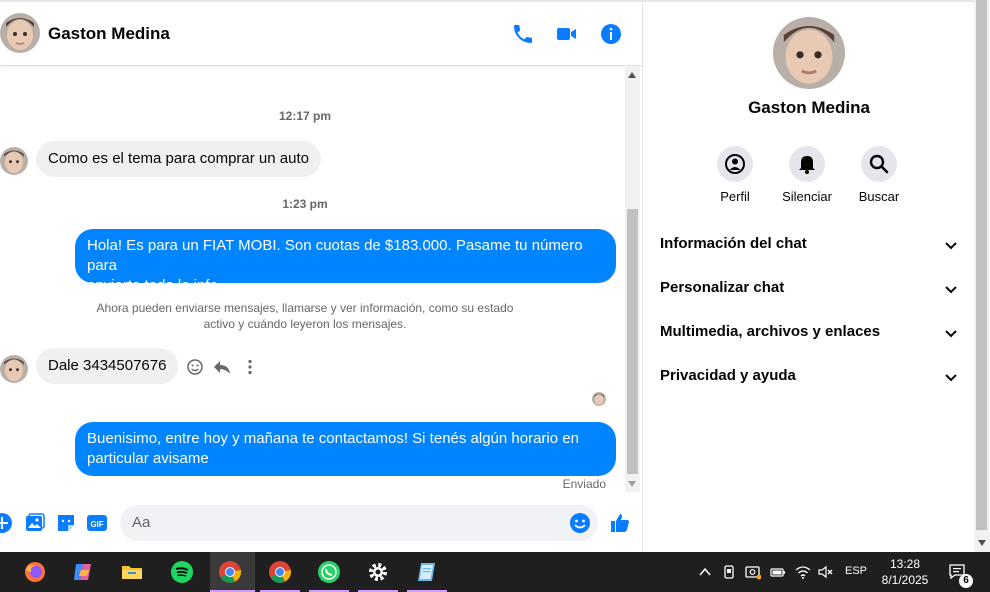 The image size is (990, 592). What do you see at coordinates (803, 572) in the screenshot?
I see `wifi-icon` at bounding box center [803, 572].